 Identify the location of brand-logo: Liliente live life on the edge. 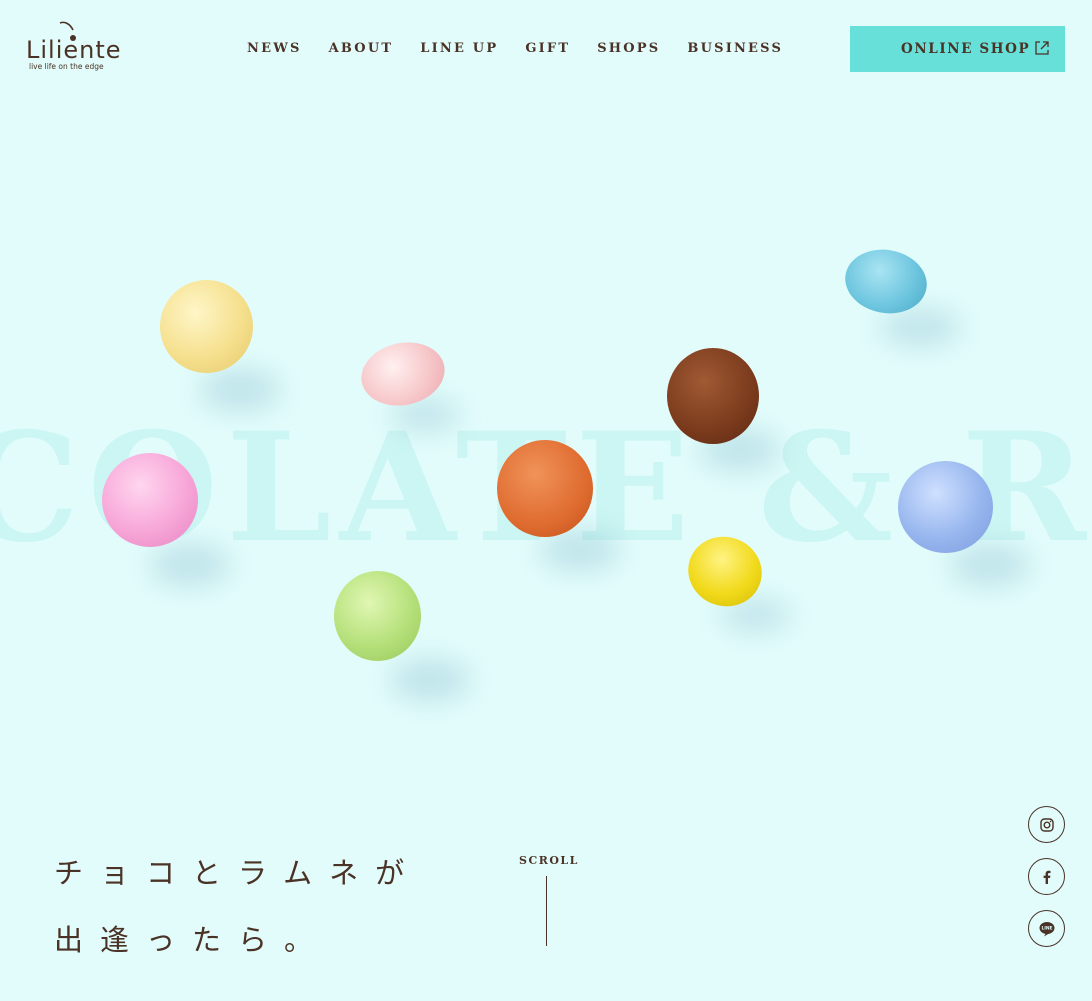
(81, 46).